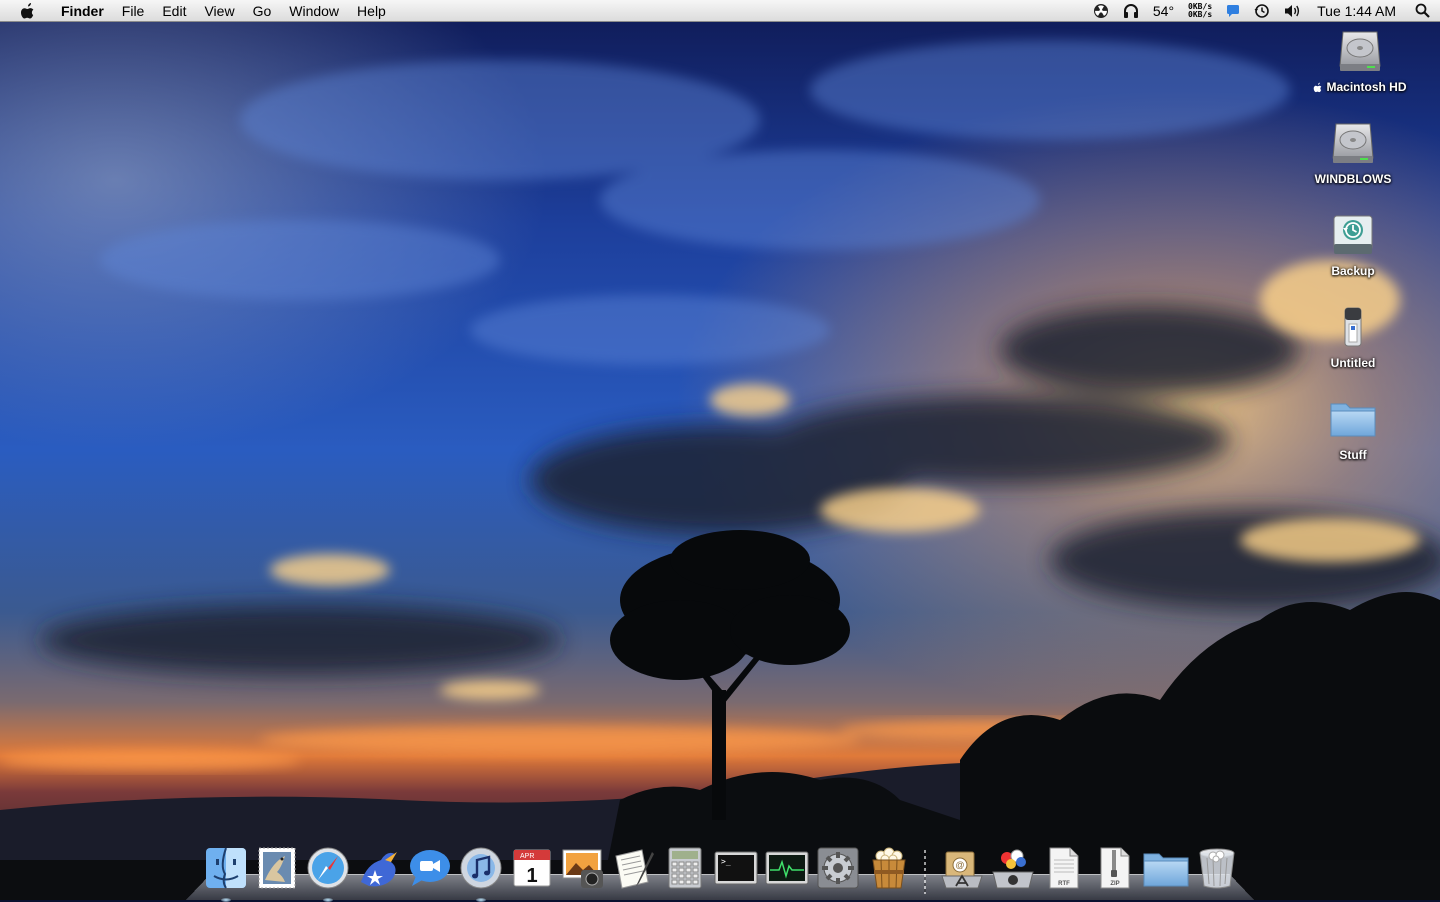 The height and width of the screenshot is (902, 1440). Describe the element at coordinates (1293, 11) in the screenshot. I see `volume-icon` at that location.